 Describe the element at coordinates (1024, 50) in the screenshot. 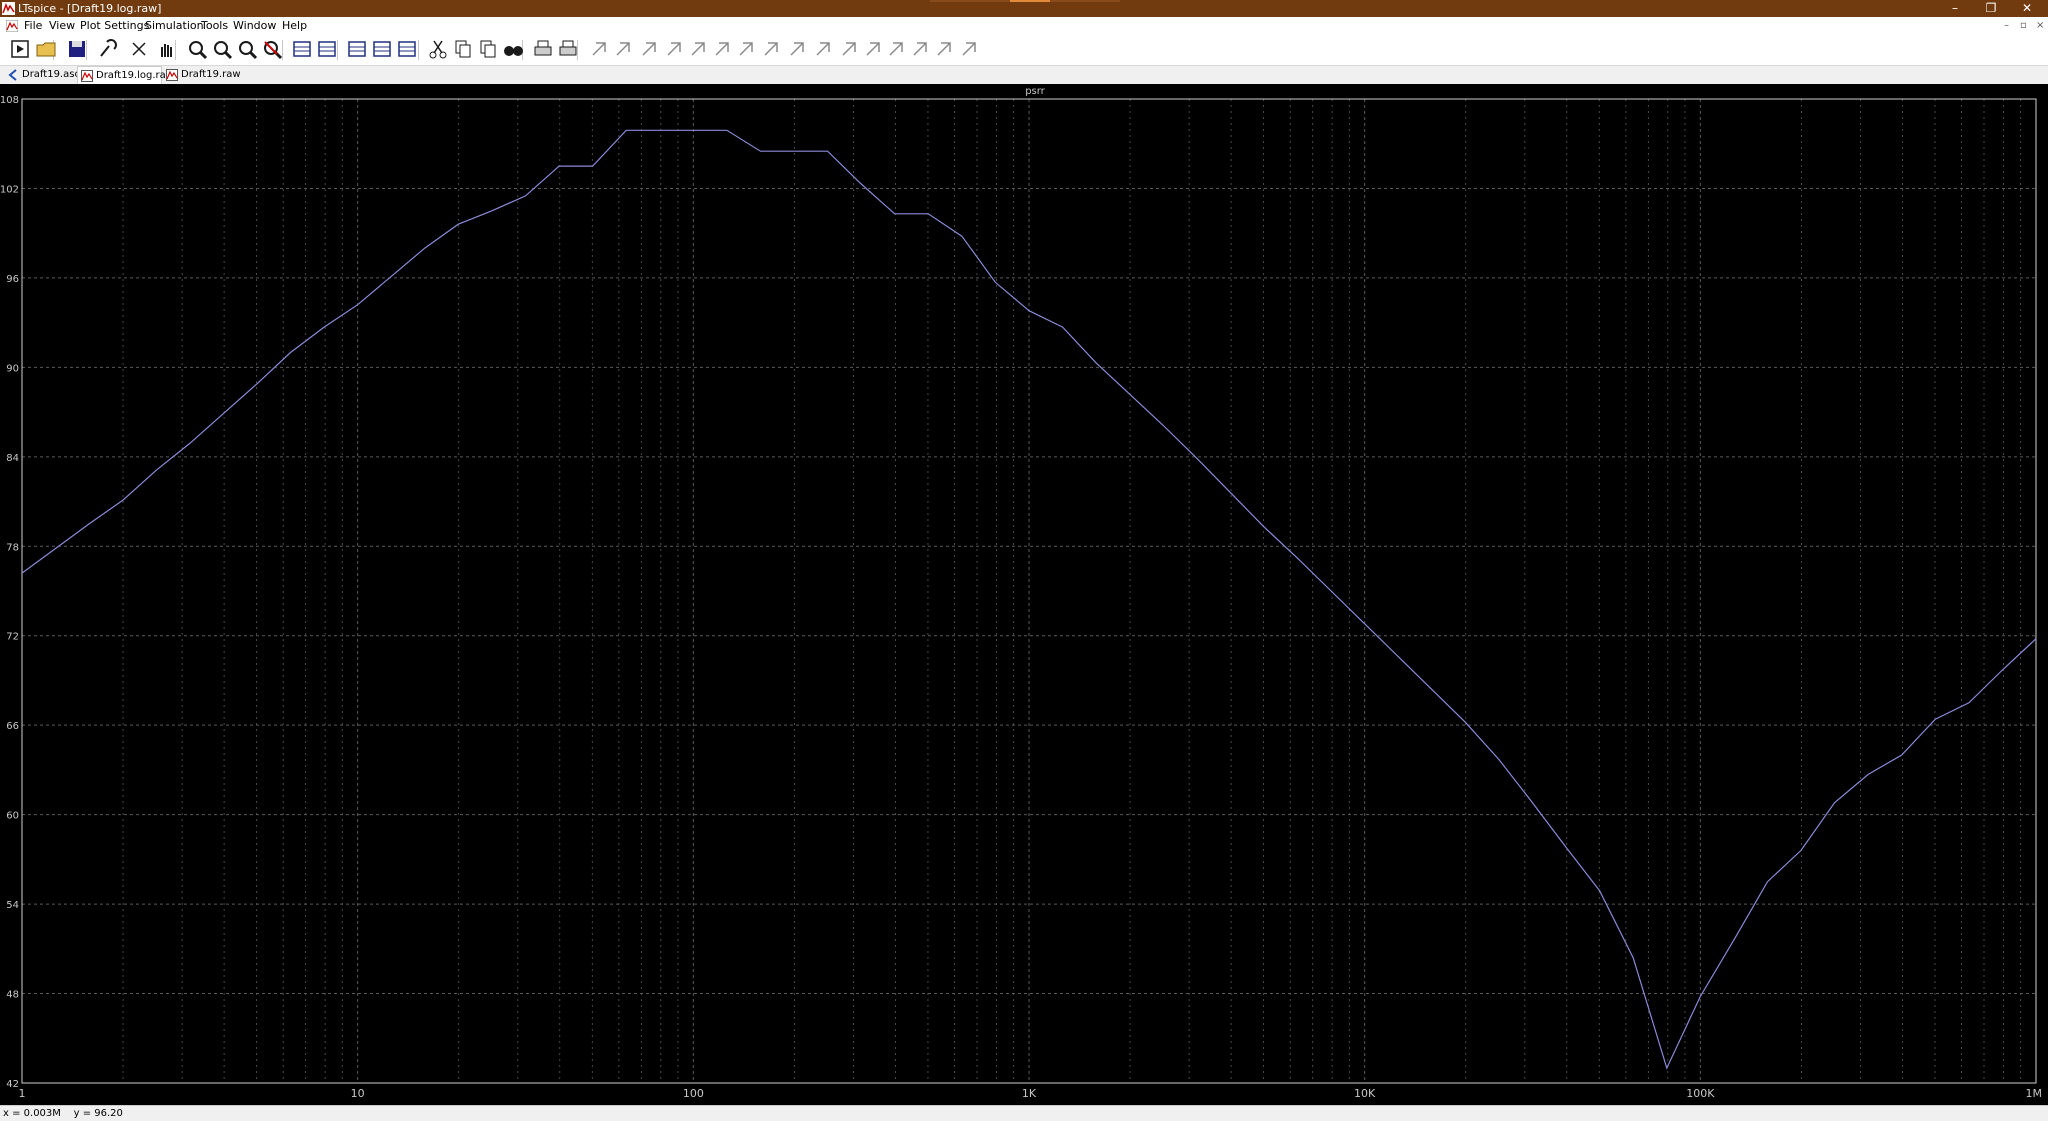

I see `toolbar` at that location.